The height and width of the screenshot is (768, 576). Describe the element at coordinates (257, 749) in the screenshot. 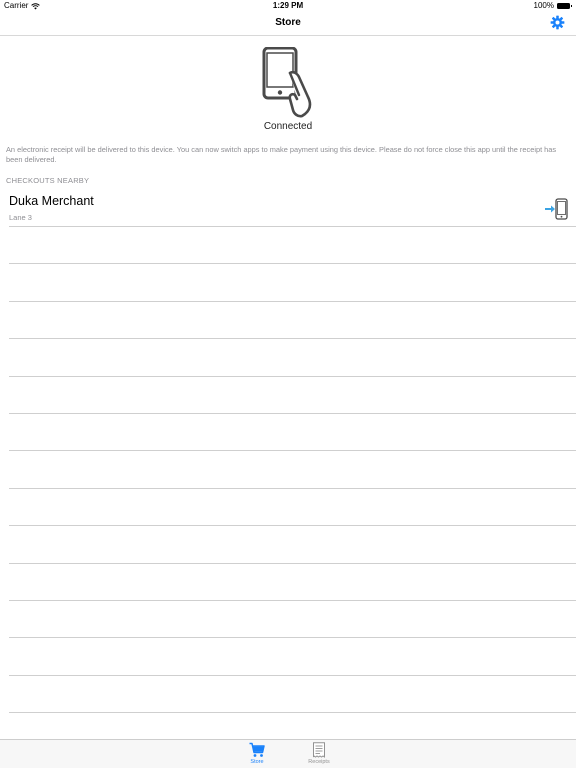

I see `cart-icon` at that location.